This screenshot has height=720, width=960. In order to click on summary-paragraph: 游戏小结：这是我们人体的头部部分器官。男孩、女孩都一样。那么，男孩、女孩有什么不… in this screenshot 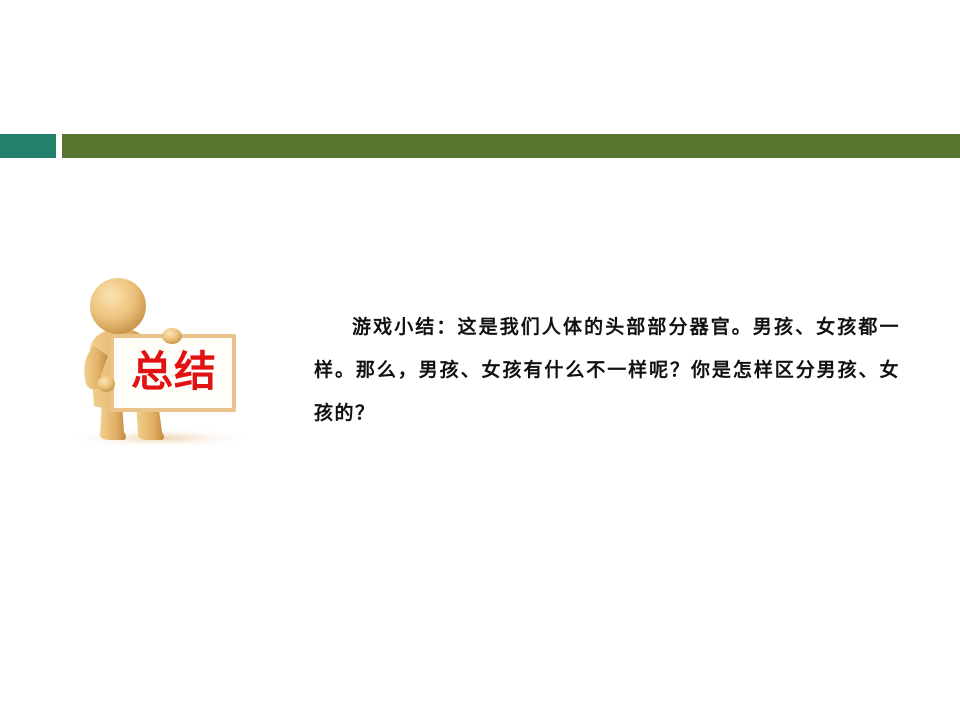, I will do `click(607, 370)`.